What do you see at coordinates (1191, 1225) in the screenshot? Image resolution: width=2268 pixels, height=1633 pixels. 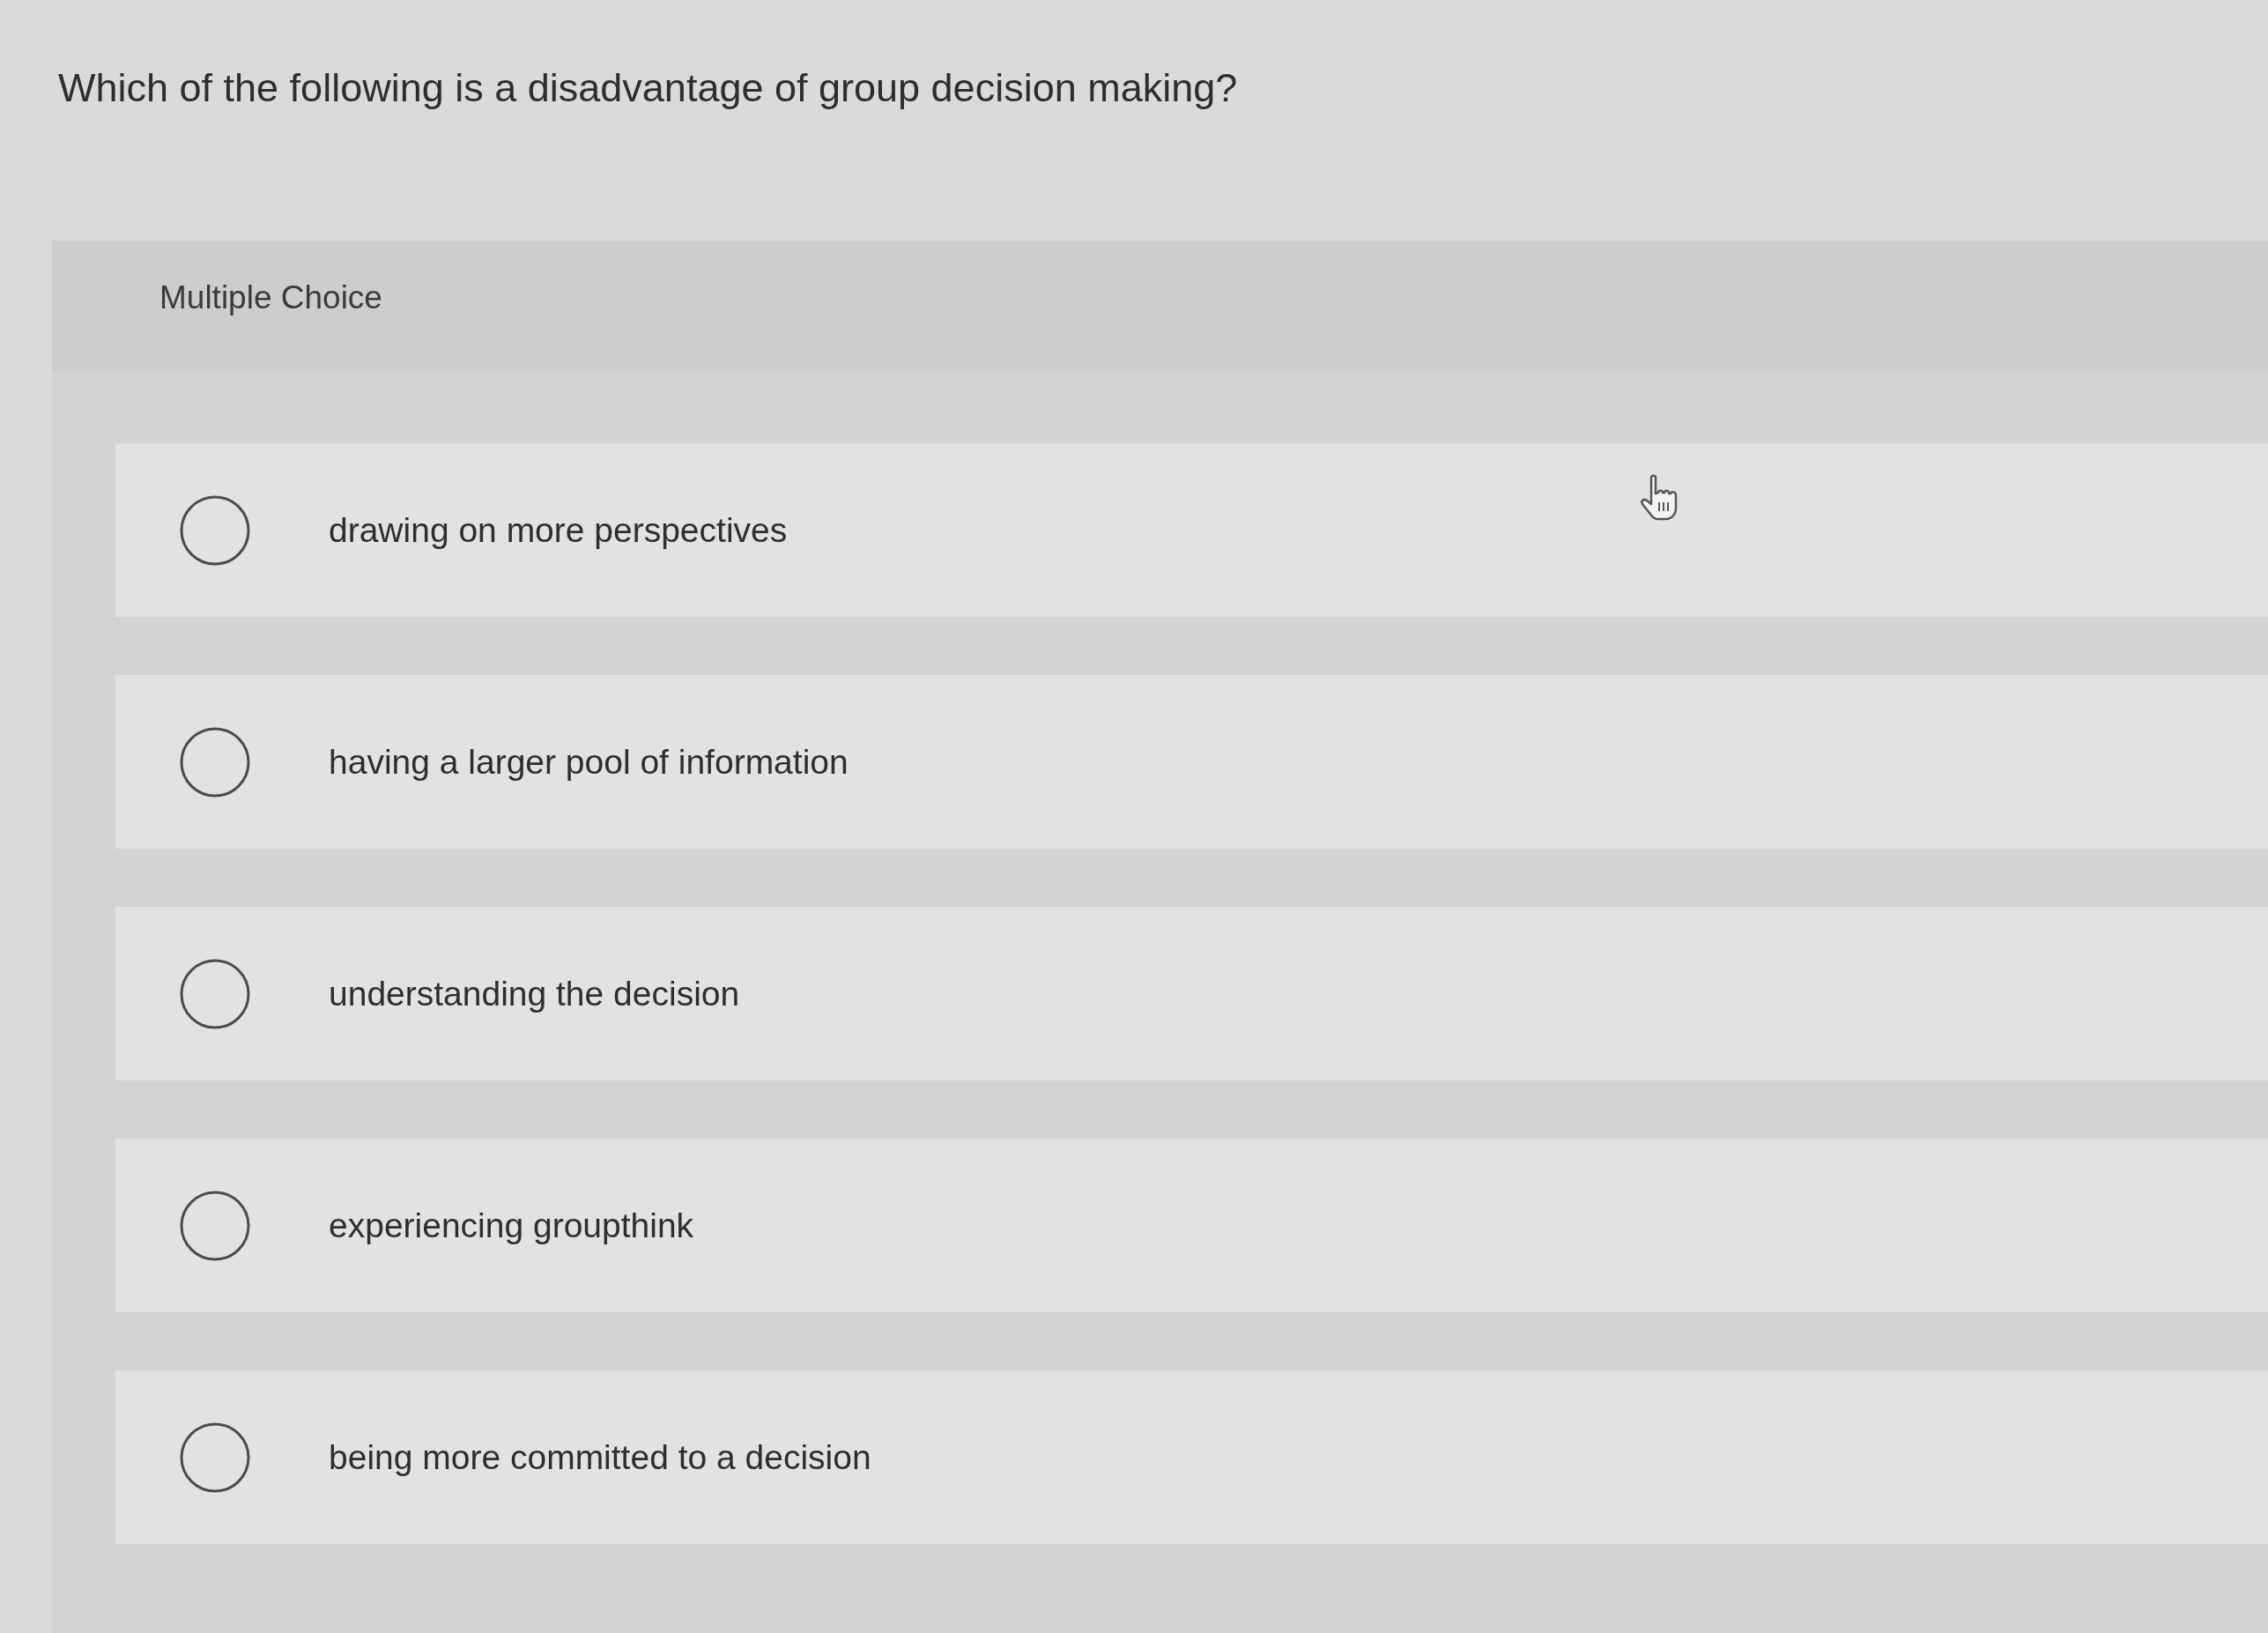 I see `answer-option: experiencing groupthink` at bounding box center [1191, 1225].